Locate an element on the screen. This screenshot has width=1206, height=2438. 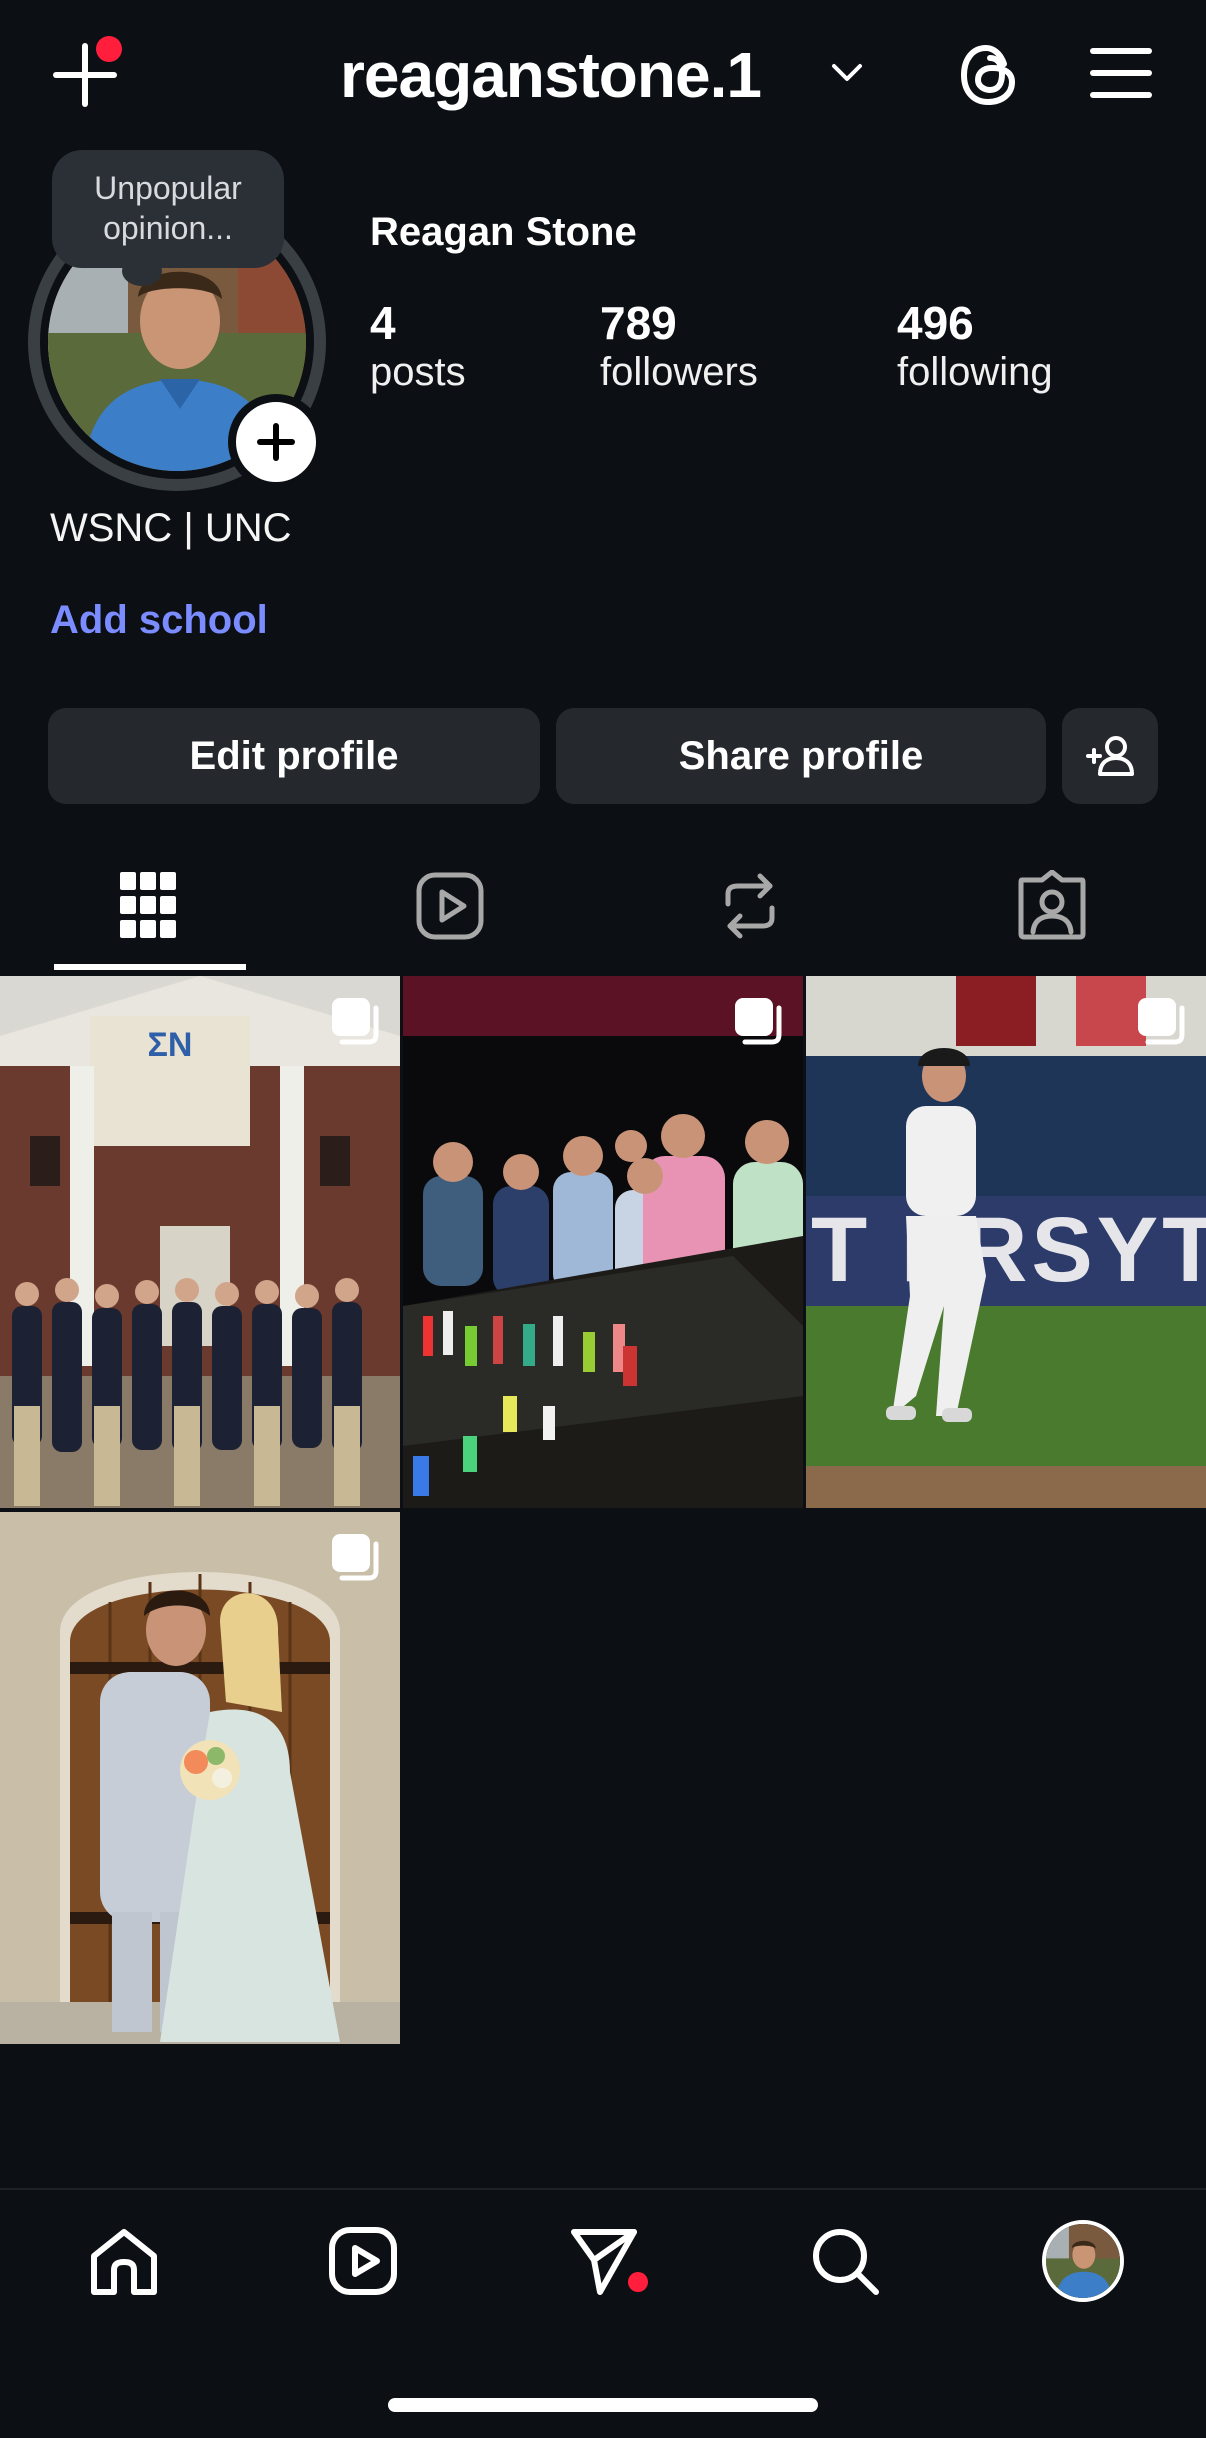
stat-count: 789 is located at coordinates (638, 323).